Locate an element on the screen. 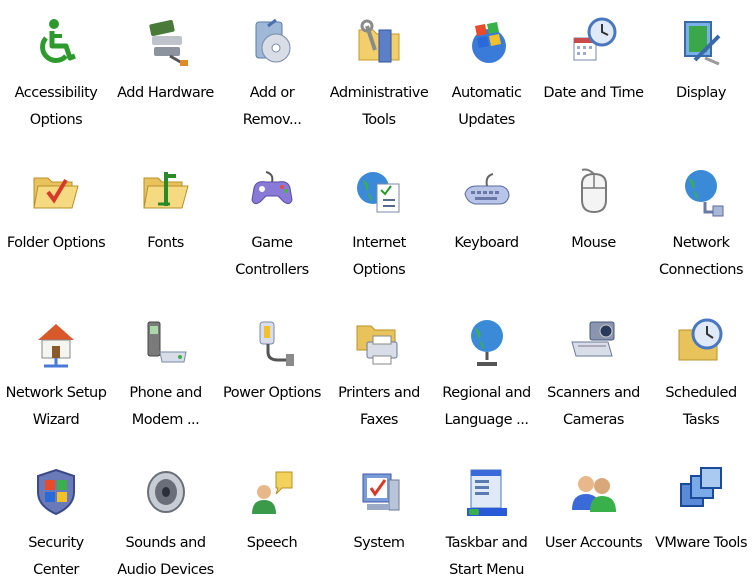  internet-options-icon is located at coordinates (379, 192).